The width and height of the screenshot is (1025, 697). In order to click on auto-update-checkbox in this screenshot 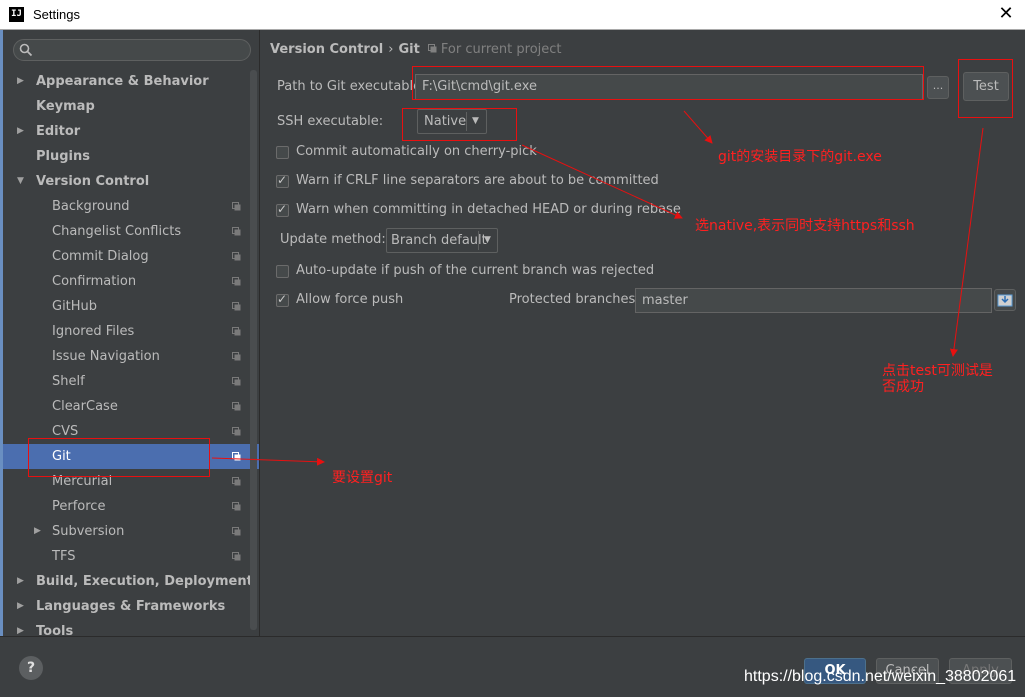, I will do `click(282, 271)`.